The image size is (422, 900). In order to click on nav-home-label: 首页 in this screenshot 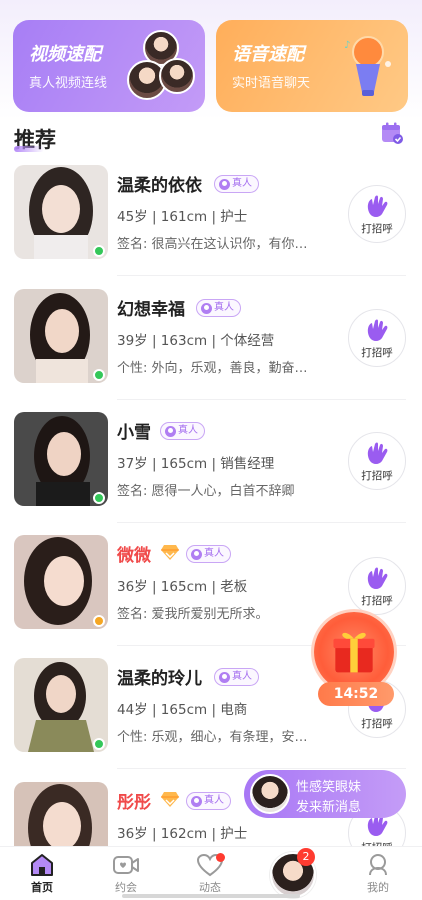, I will do `click(42, 887)`.